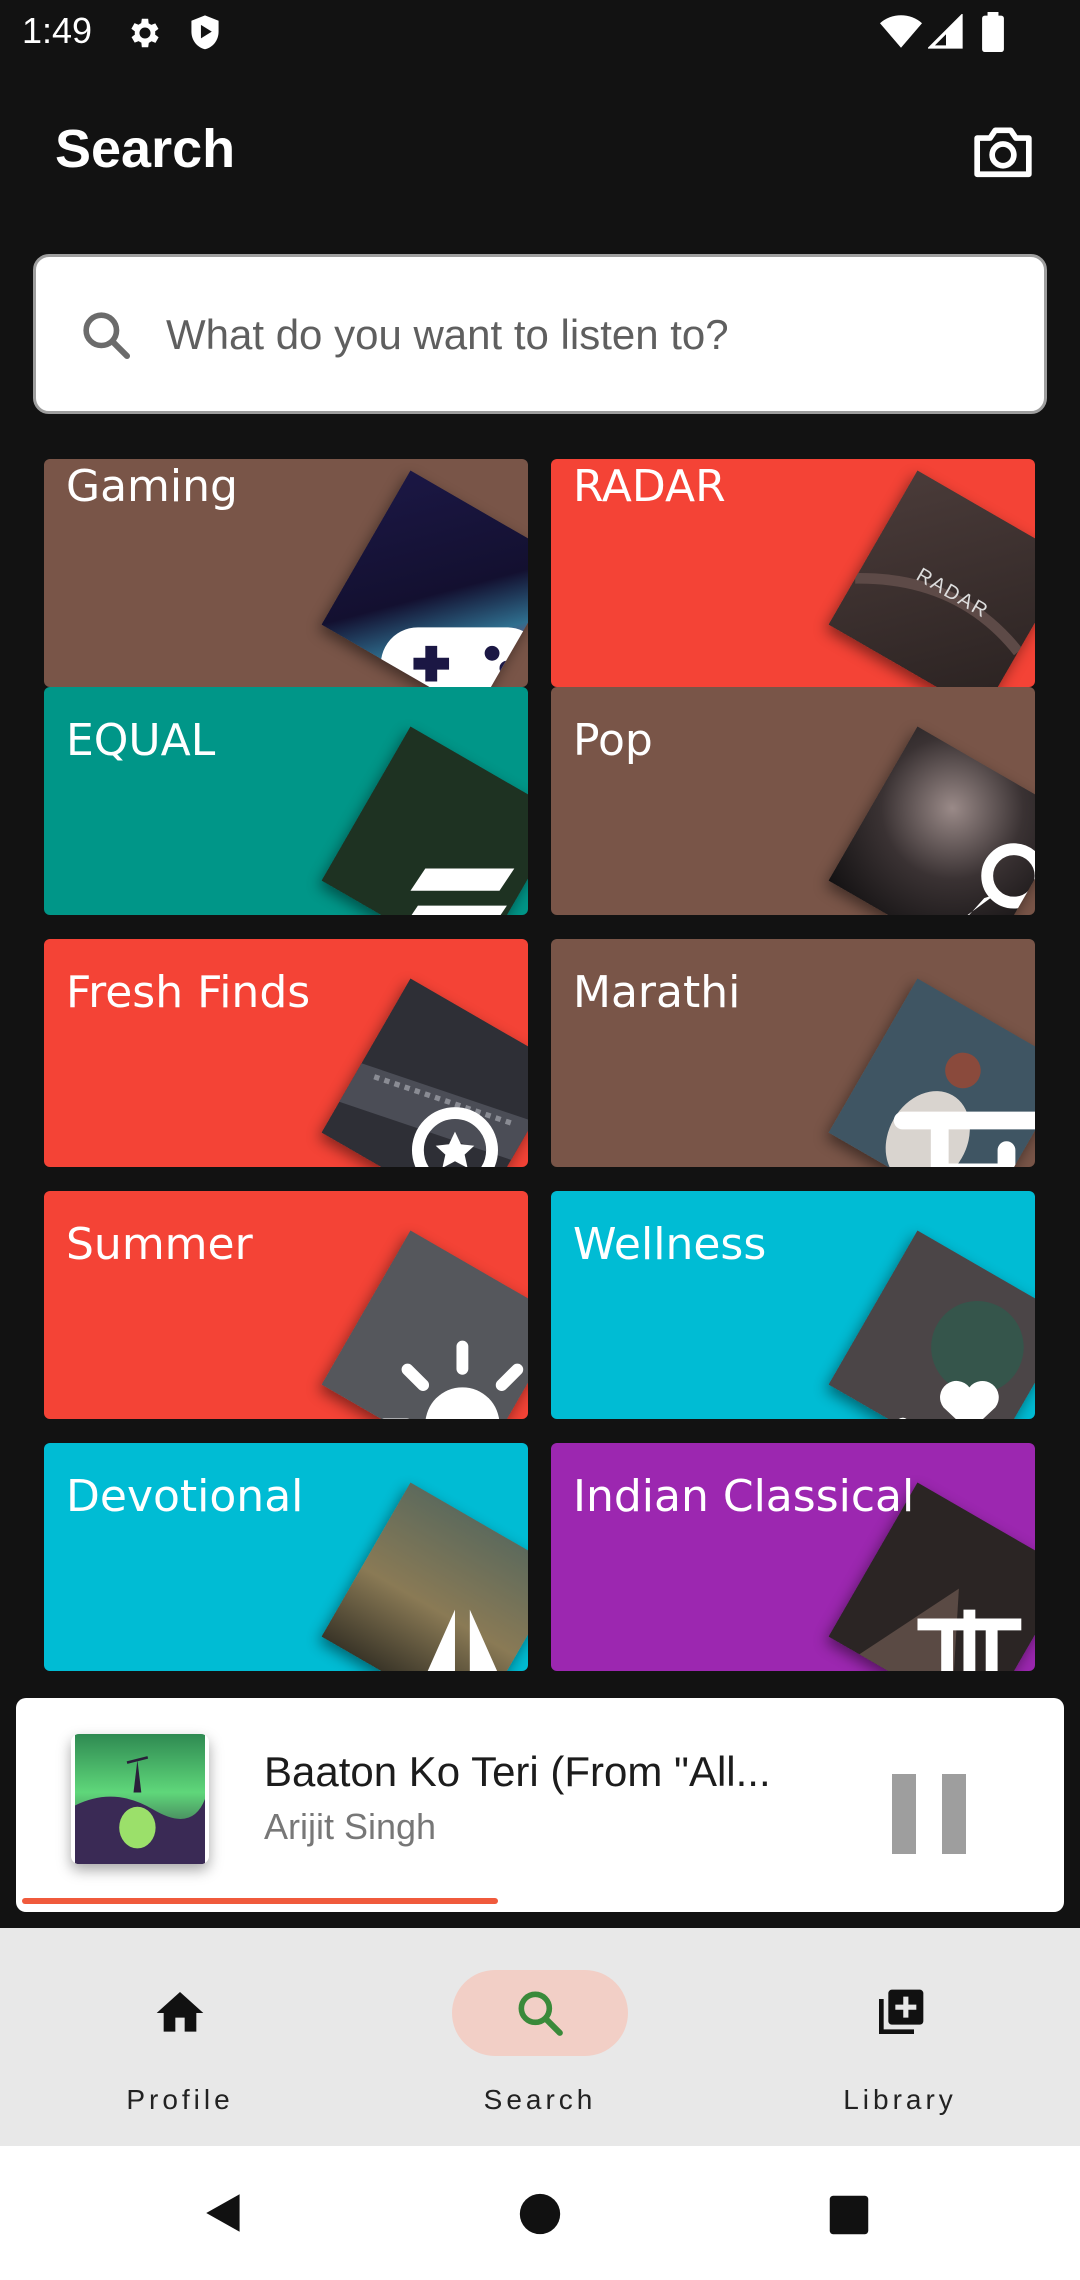 The width and height of the screenshot is (1080, 2280). Describe the element at coordinates (424, 1576) in the screenshot. I see `category-art-devotional` at that location.